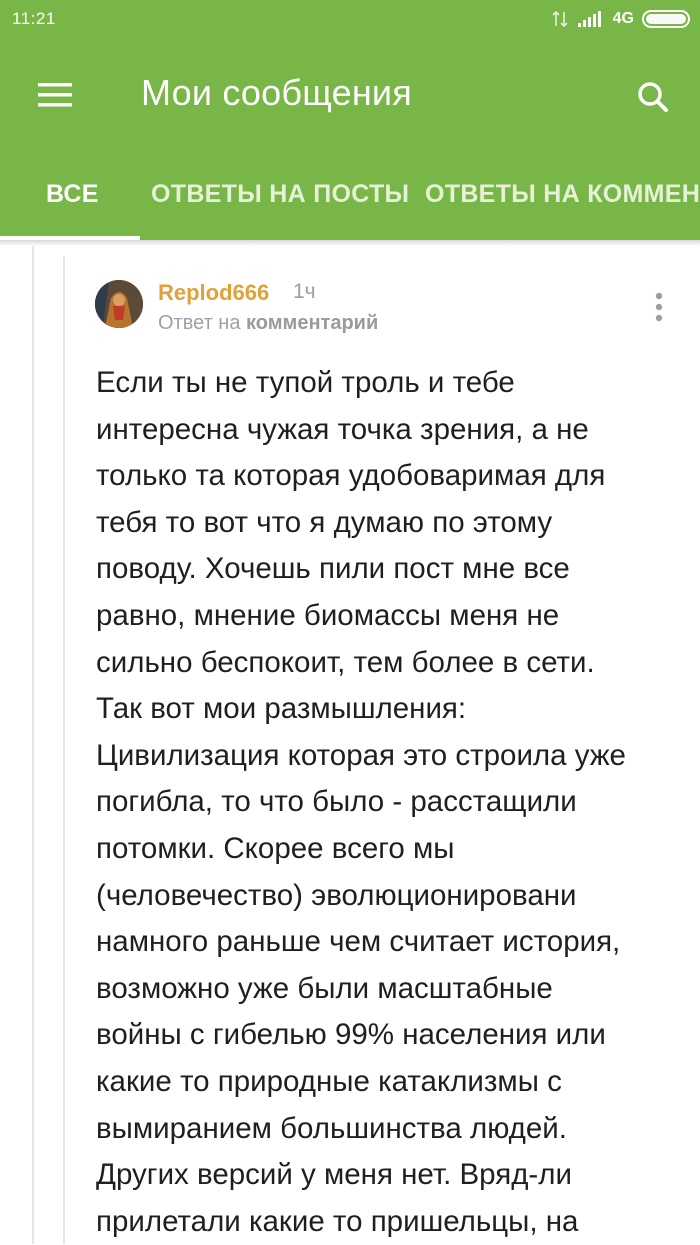 The height and width of the screenshot is (1245, 700). I want to click on search-icon, so click(653, 97).